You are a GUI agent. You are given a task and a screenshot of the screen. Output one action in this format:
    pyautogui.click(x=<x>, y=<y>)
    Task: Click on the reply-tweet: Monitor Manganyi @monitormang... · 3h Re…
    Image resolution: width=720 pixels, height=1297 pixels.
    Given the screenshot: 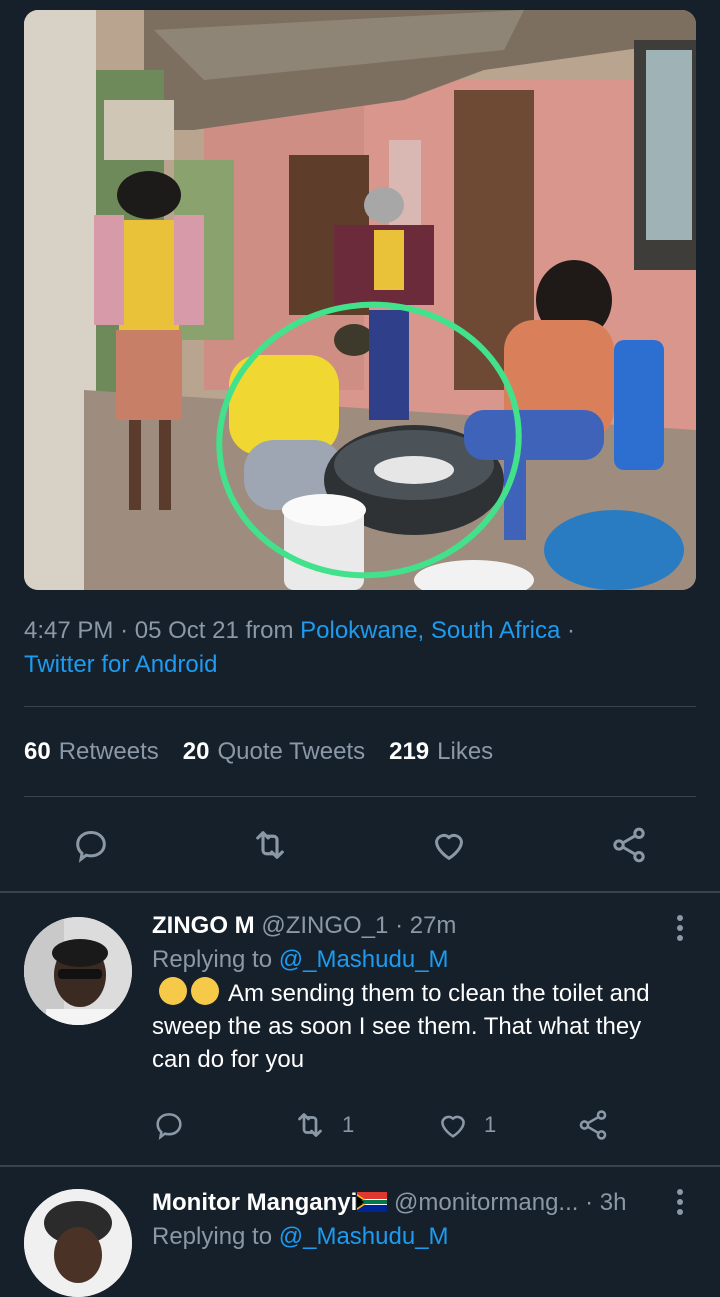 What is the action you would take?
    pyautogui.click(x=360, y=1232)
    